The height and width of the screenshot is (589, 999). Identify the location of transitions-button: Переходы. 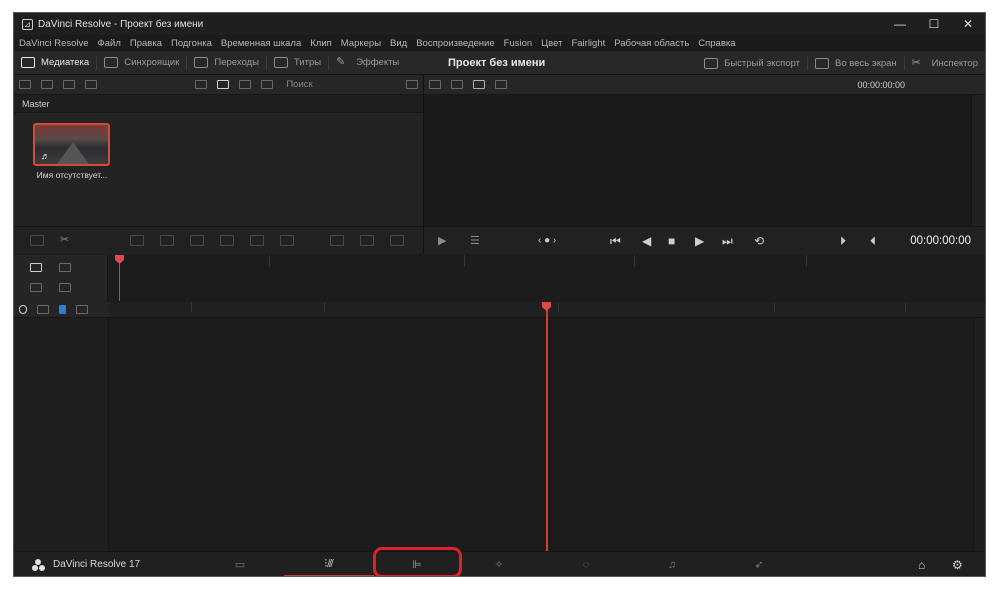
(226, 63).